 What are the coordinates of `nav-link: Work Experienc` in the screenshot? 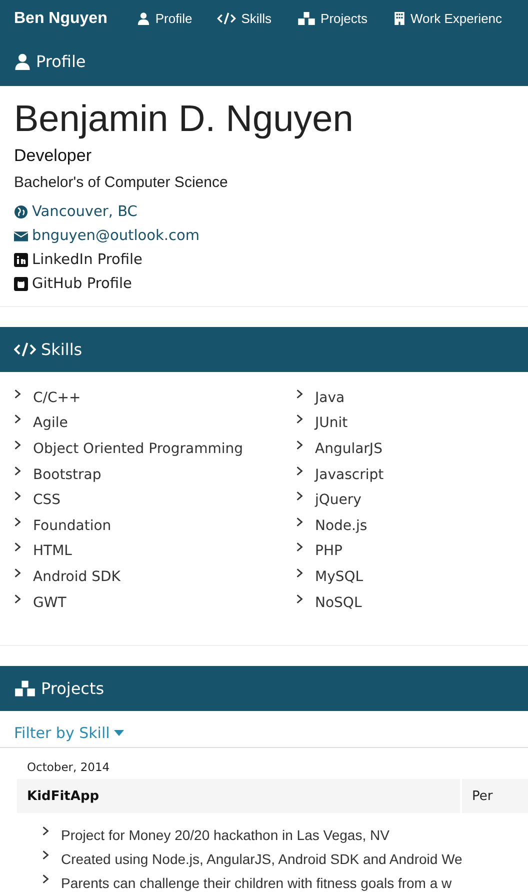 It's located at (447, 18).